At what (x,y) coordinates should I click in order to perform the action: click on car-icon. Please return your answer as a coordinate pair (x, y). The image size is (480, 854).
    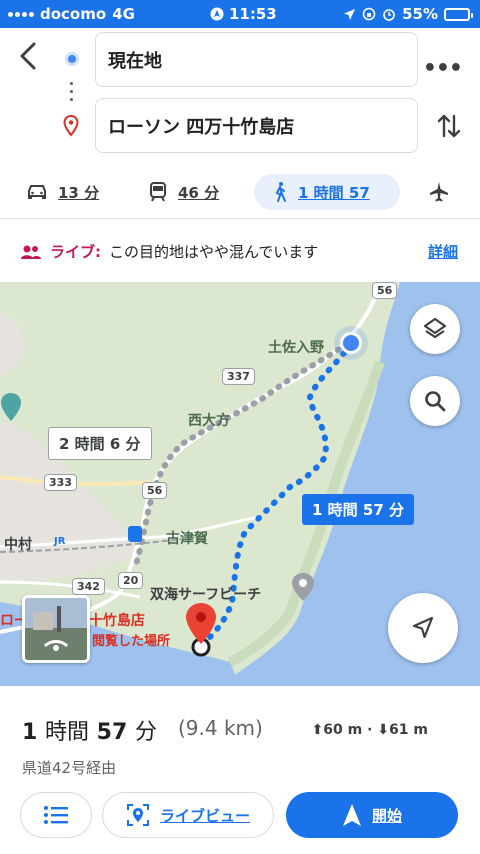
    Looking at the image, I should click on (37, 192).